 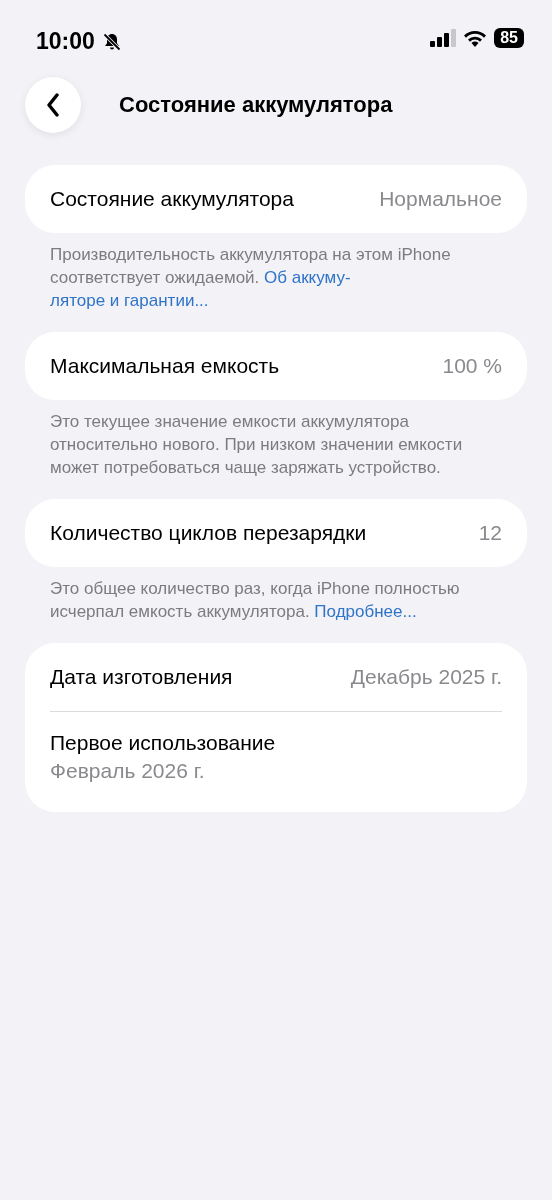 What do you see at coordinates (208, 533) in the screenshot?
I see `row-label: Количество циклов перезарядки` at bounding box center [208, 533].